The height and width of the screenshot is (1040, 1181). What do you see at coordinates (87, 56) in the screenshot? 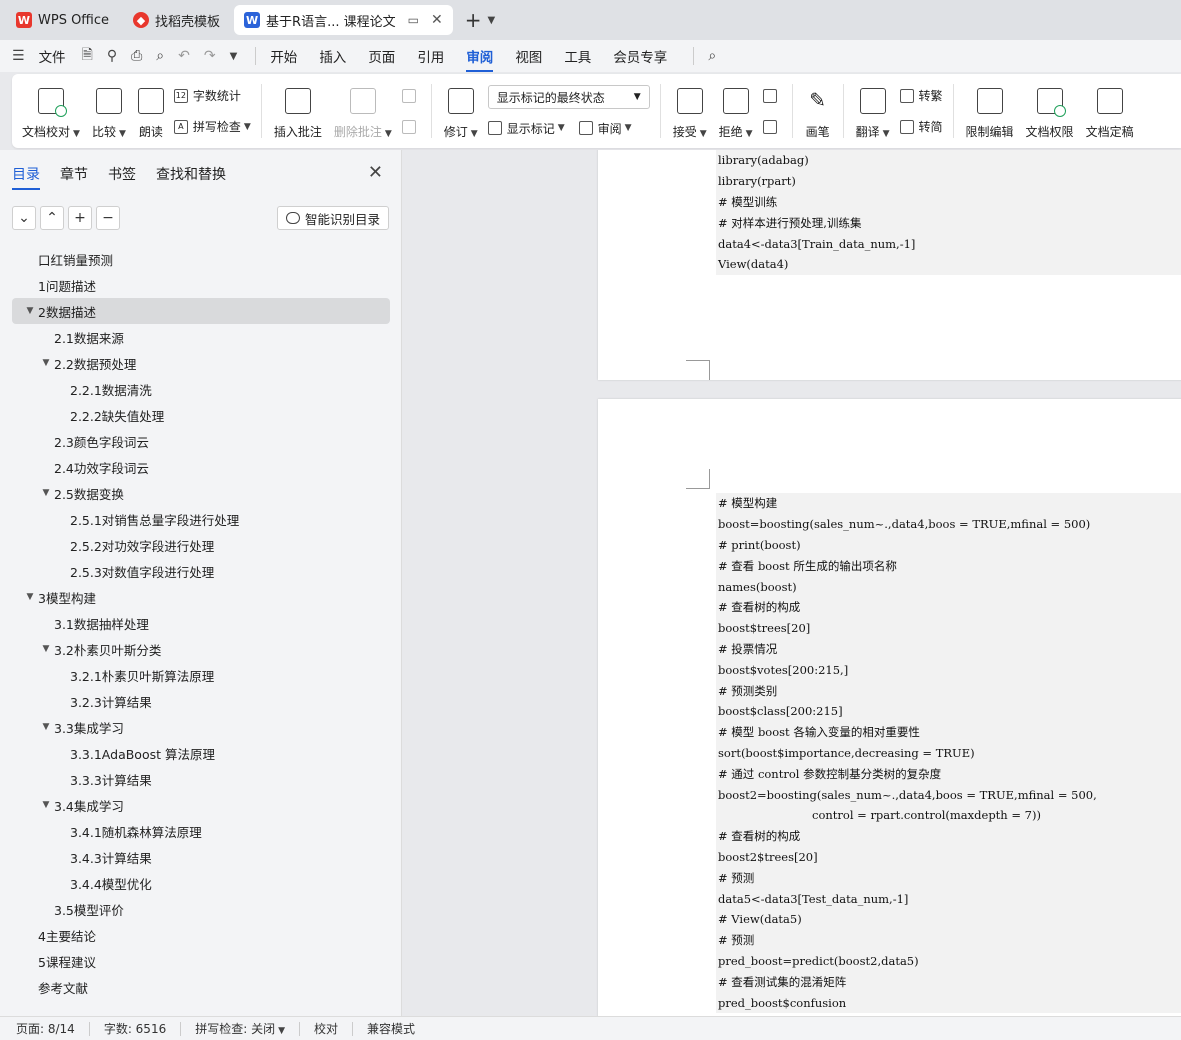
I see `save-icon: 🗎` at bounding box center [87, 56].